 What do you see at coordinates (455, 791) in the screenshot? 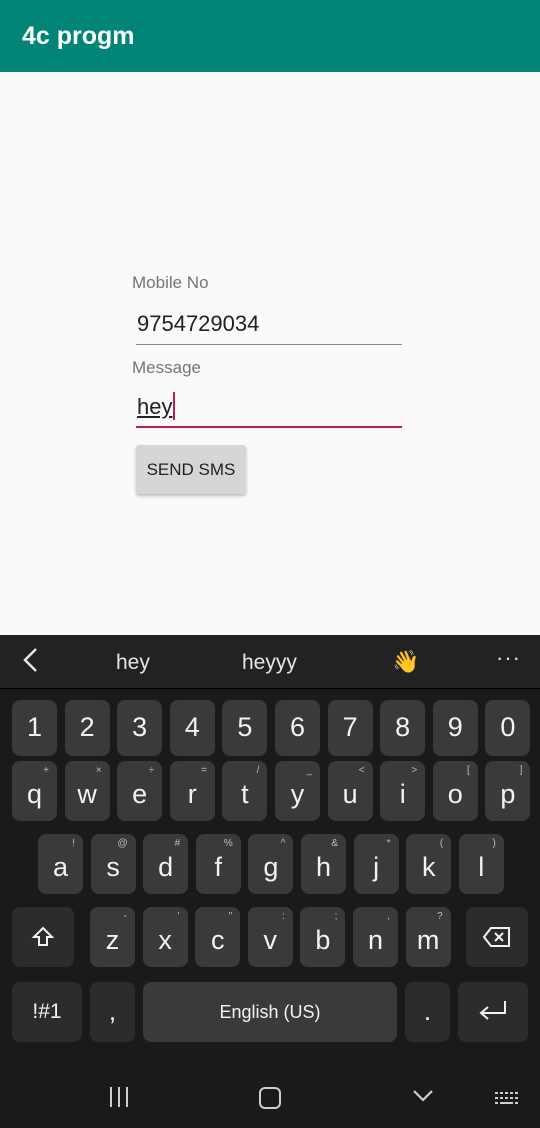
I see `key-o: [o` at bounding box center [455, 791].